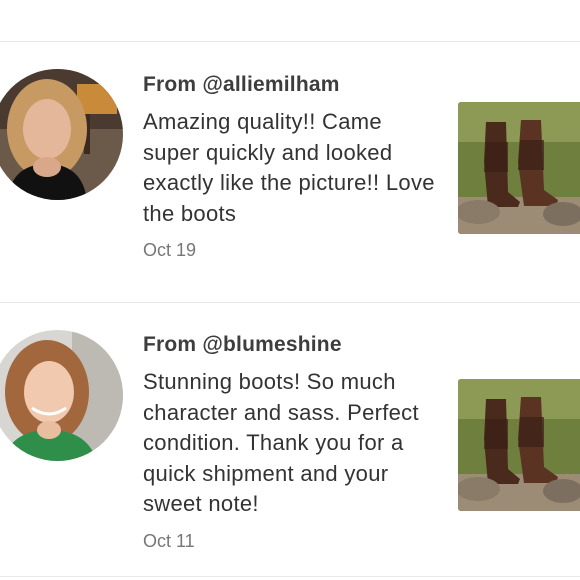 Image resolution: width=580 pixels, height=580 pixels. Describe the element at coordinates (290, 576) in the screenshot. I see `divider-bottom` at that location.